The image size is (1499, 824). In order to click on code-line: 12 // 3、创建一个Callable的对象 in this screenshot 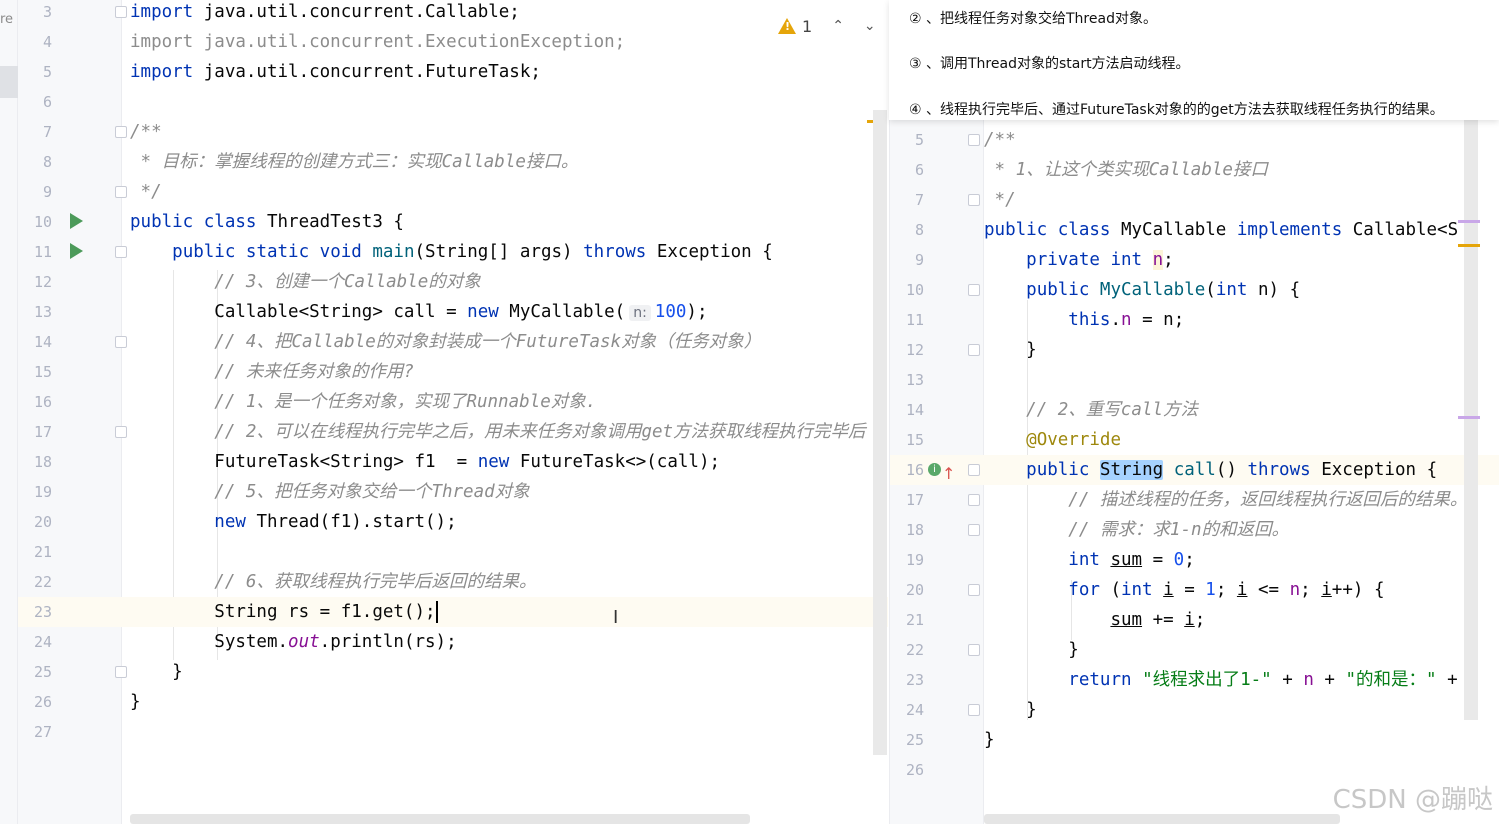, I will do `click(453, 282)`.